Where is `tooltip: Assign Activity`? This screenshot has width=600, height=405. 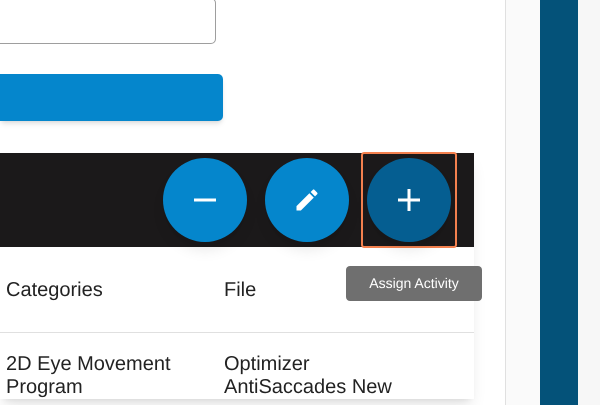 tooltip: Assign Activity is located at coordinates (414, 283).